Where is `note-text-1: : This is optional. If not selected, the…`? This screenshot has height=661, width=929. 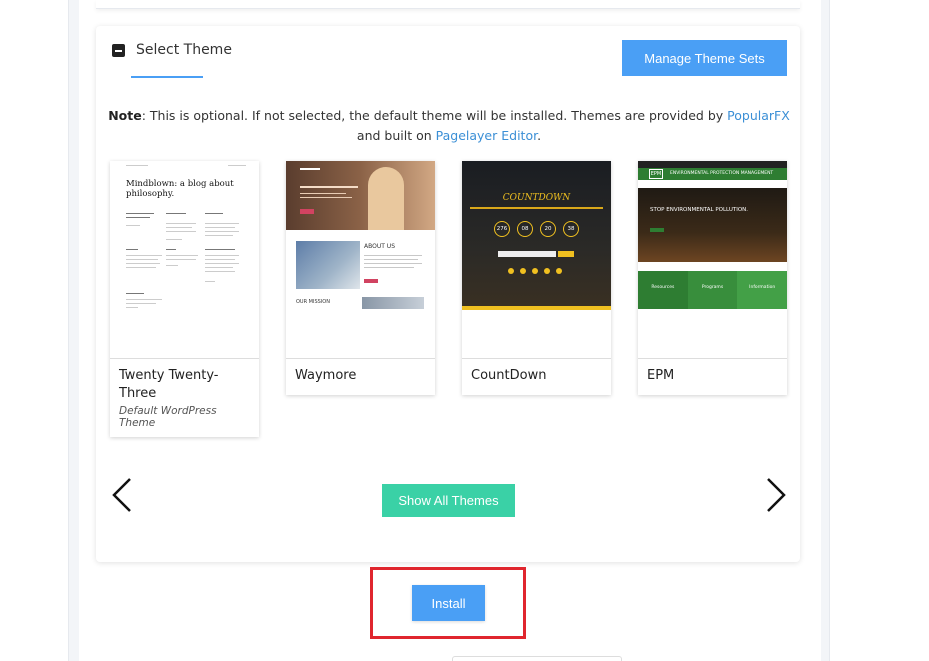
note-text-1: : This is optional. If not selected, the… is located at coordinates (434, 115).